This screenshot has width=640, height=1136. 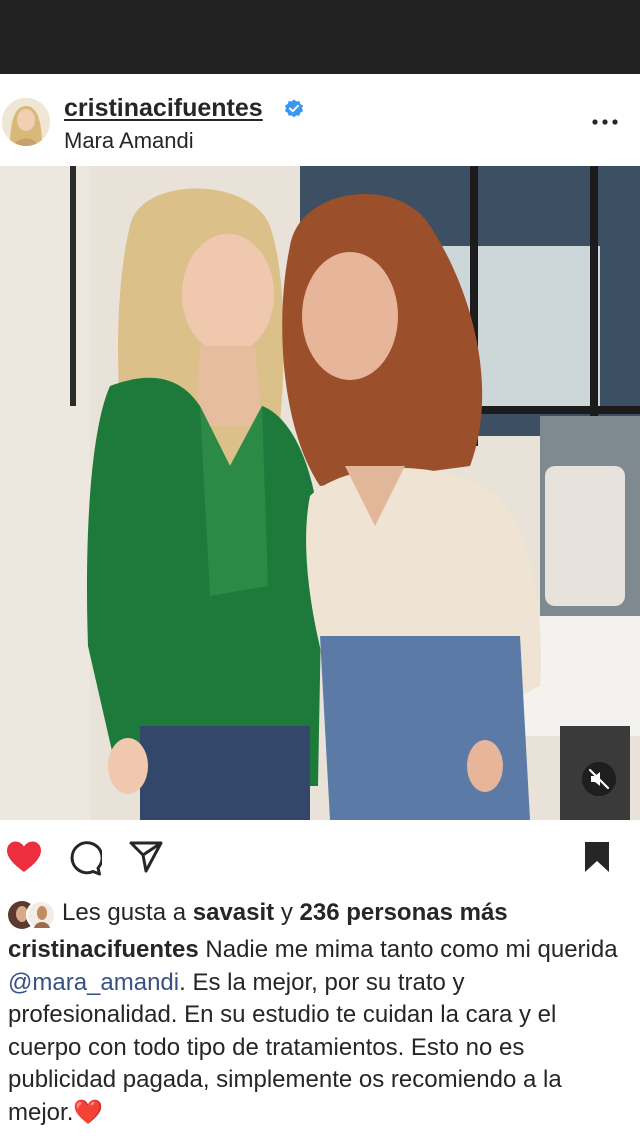 I want to click on post-username: cristinacifuentes, so click(x=163, y=108).